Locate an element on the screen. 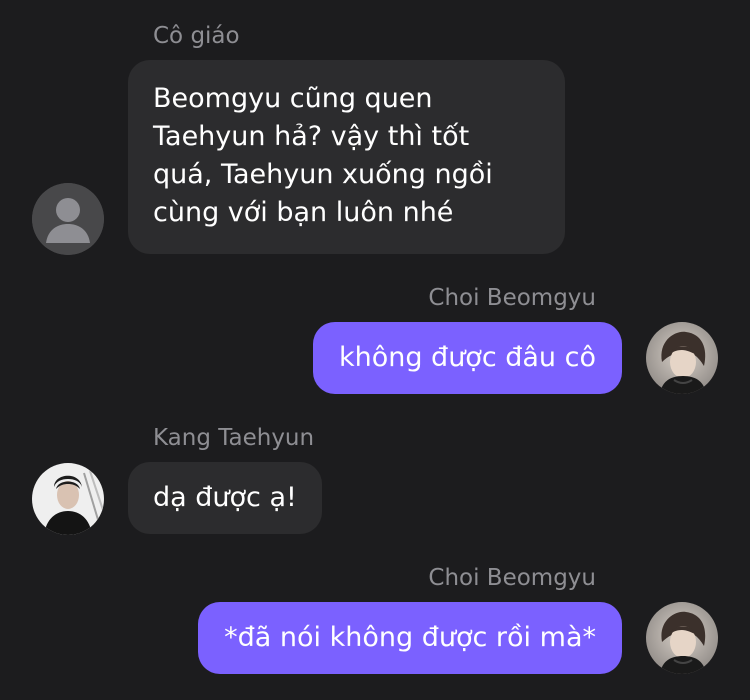 The width and height of the screenshot is (750, 700). message-text: không được đâu cô is located at coordinates (467, 357).